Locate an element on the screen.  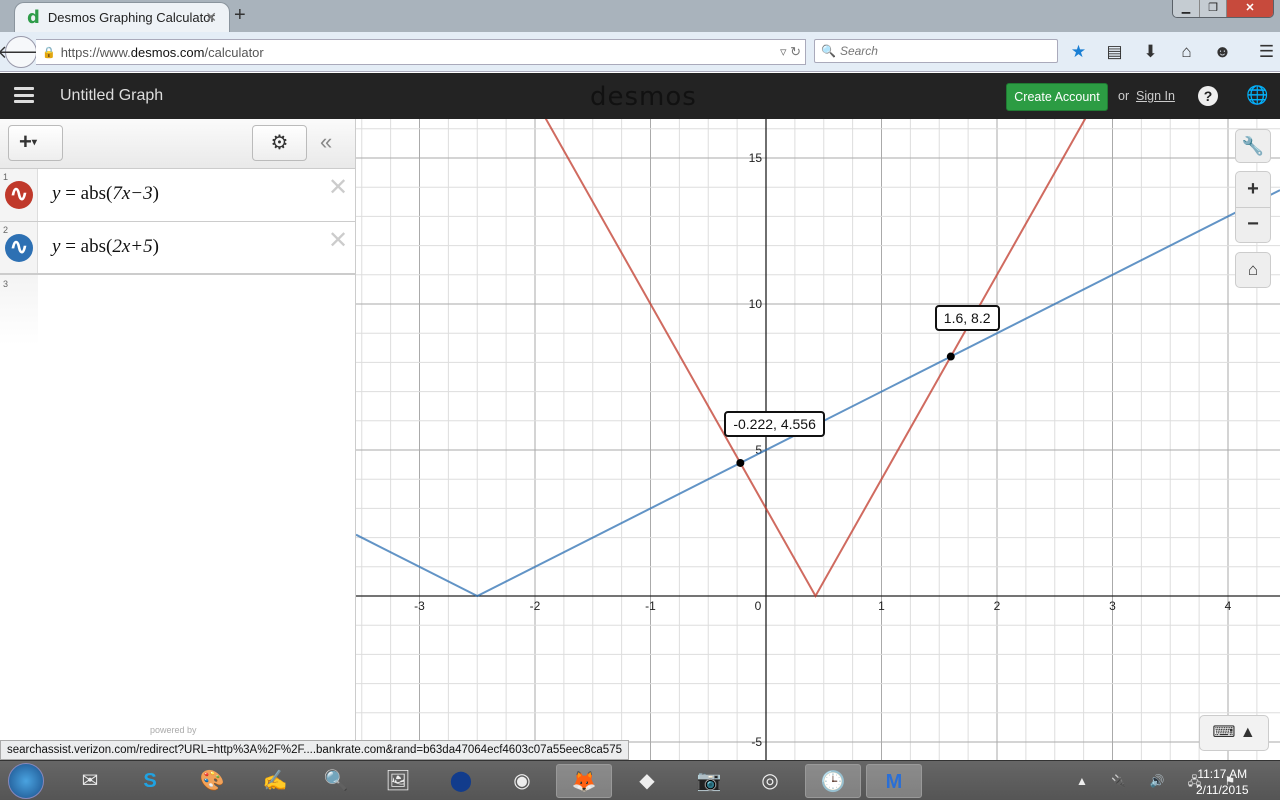
url-prefix: https://www. is located at coordinates (95, 52).